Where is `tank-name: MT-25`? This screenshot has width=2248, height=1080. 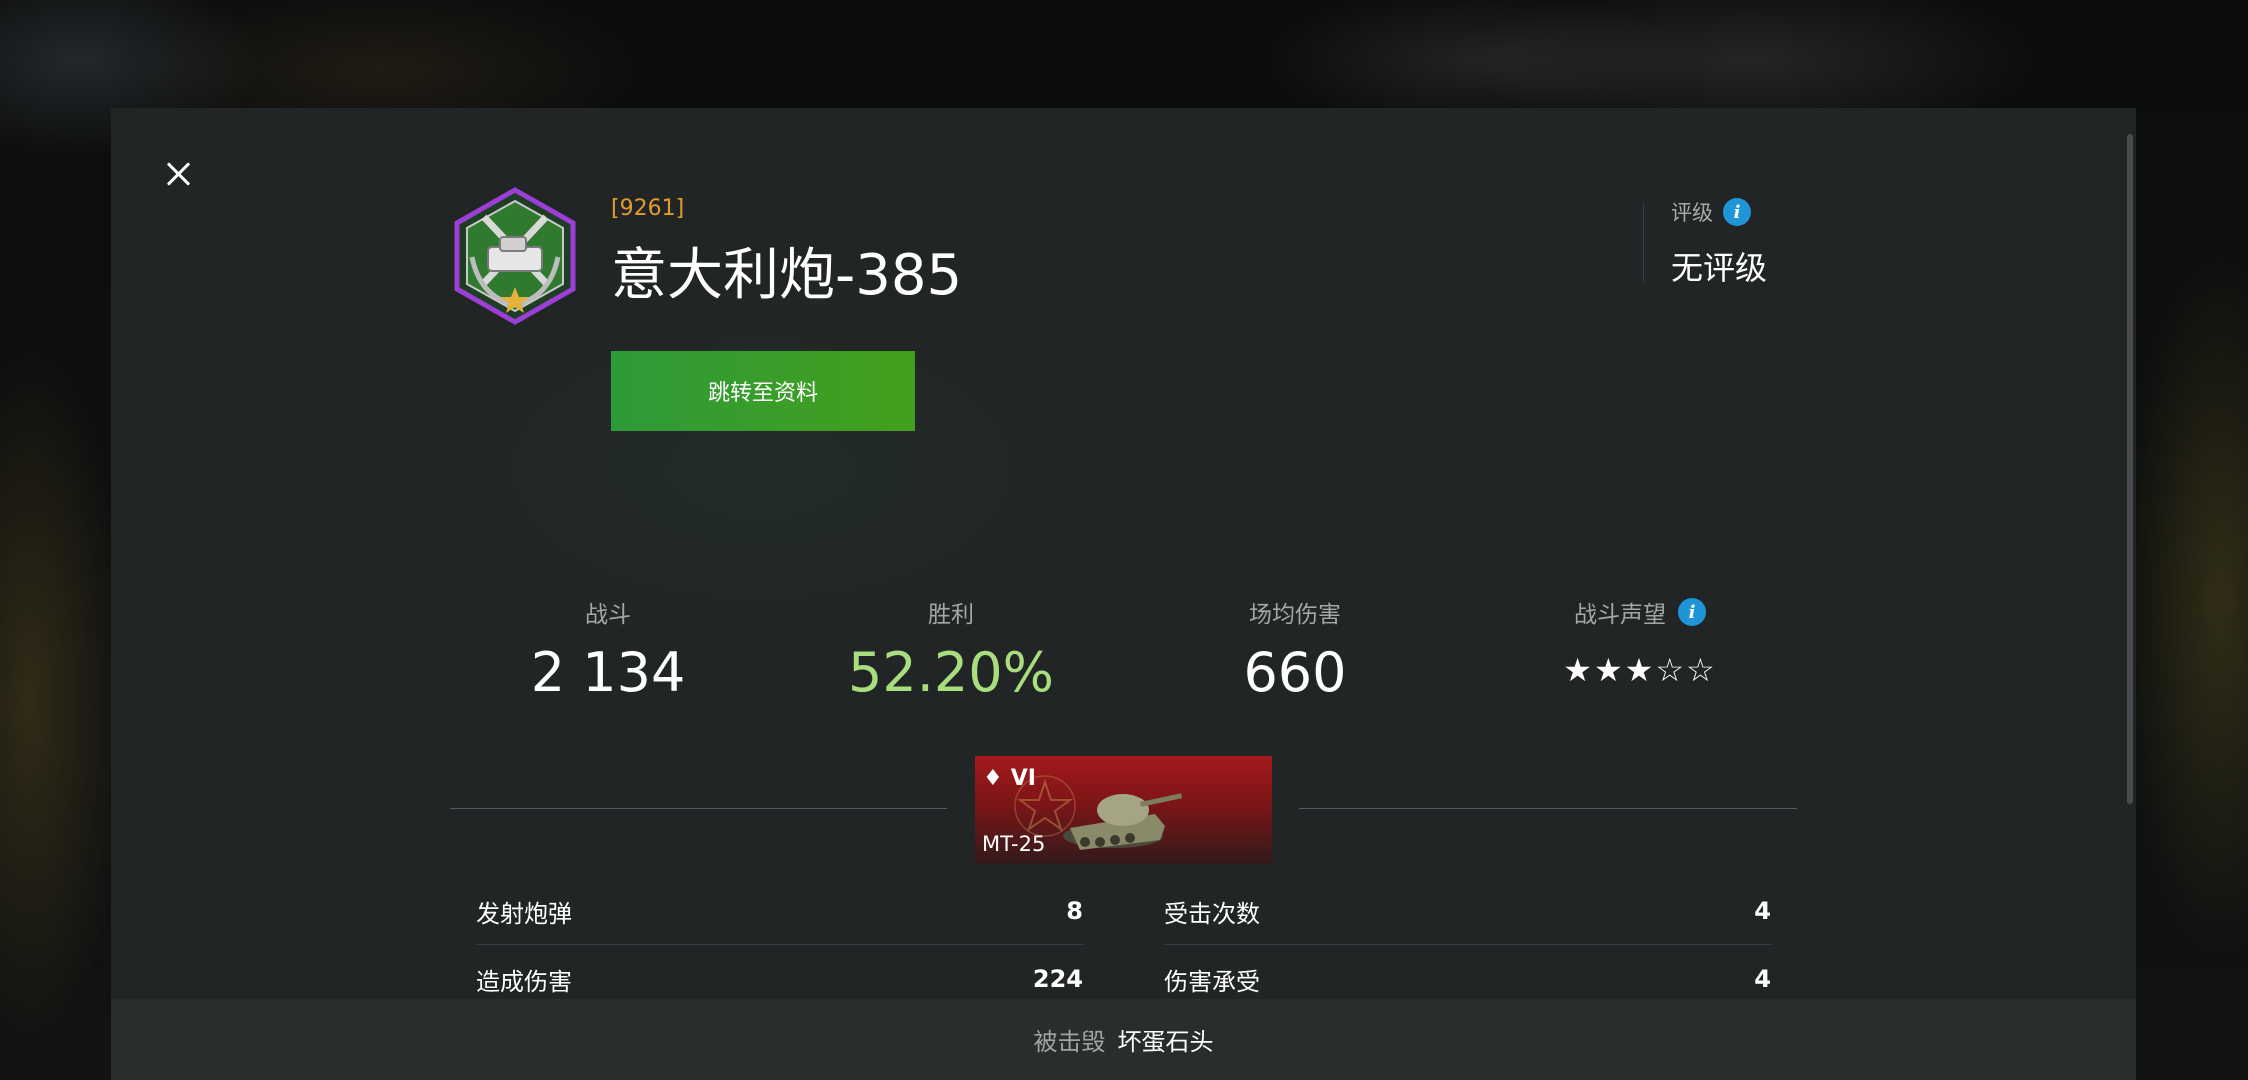
tank-name: MT-25 is located at coordinates (1014, 844).